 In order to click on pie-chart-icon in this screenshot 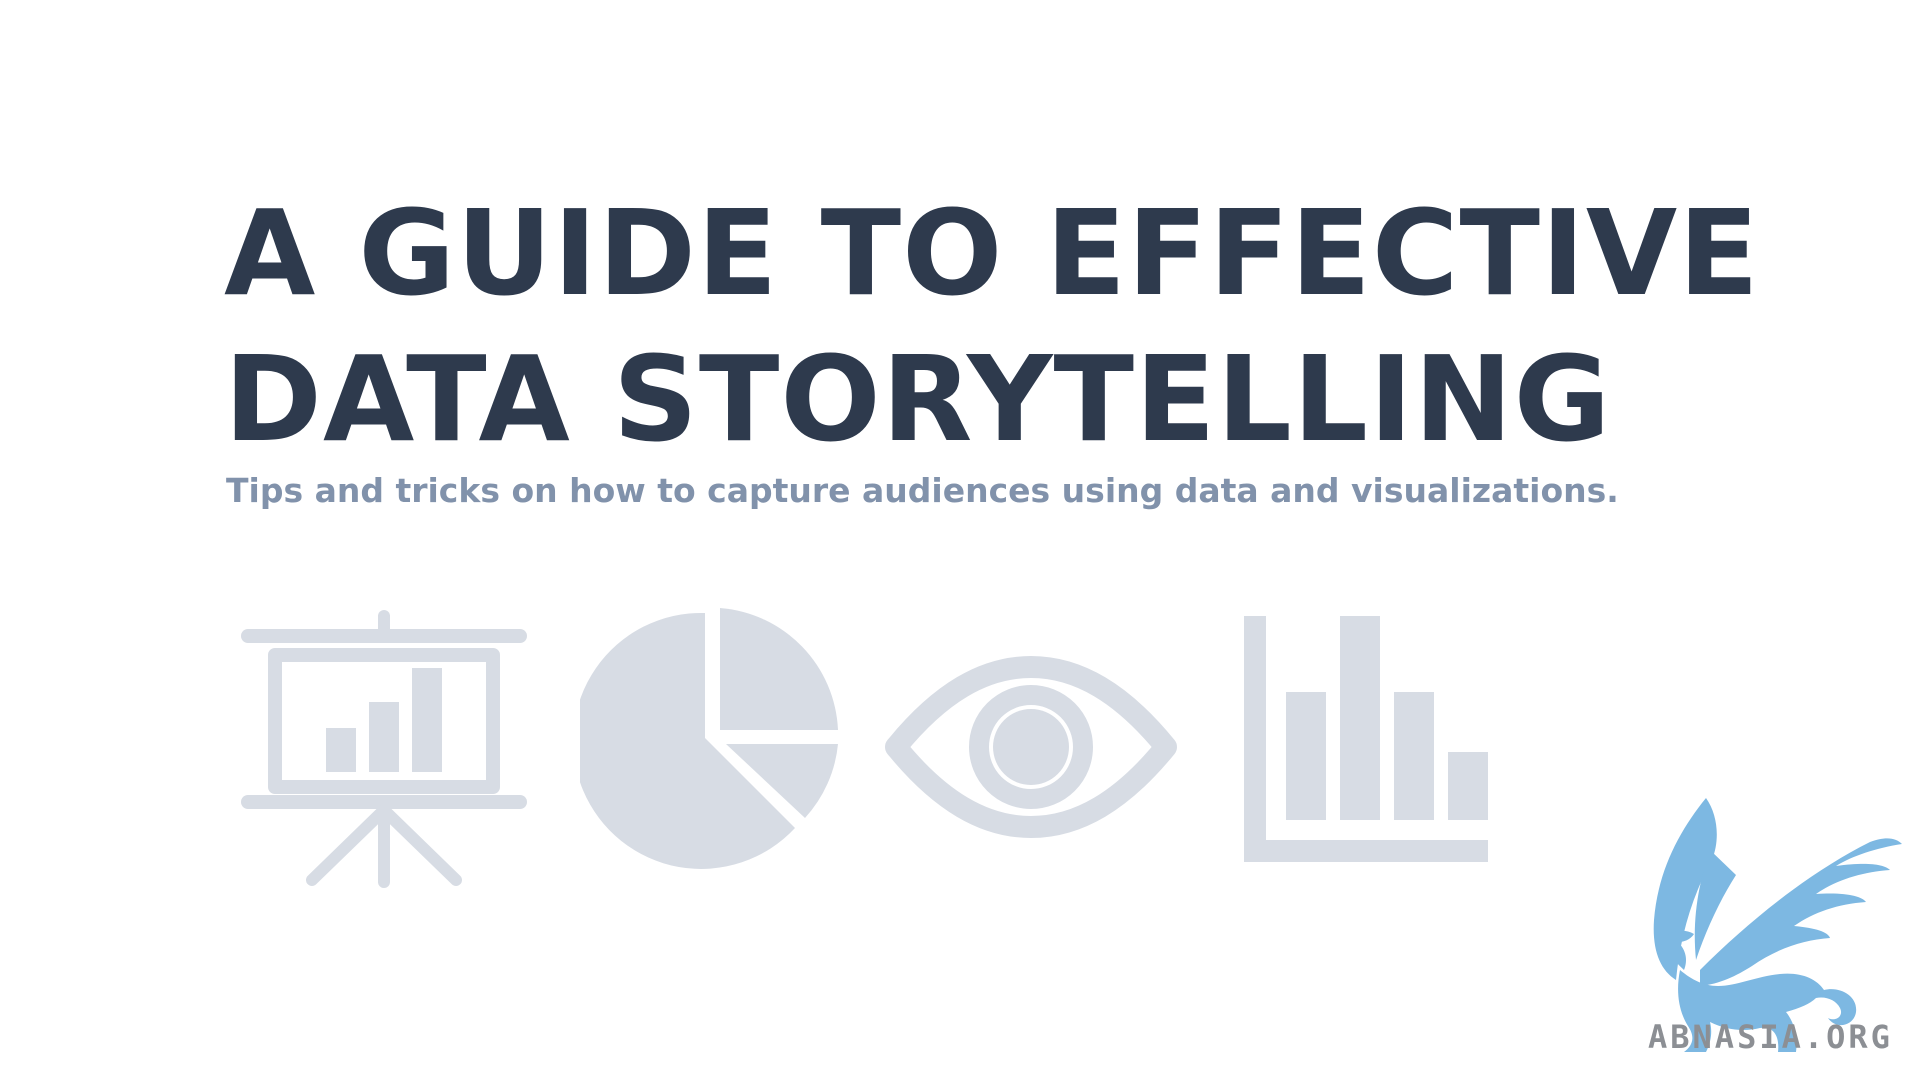, I will do `click(709, 738)`.